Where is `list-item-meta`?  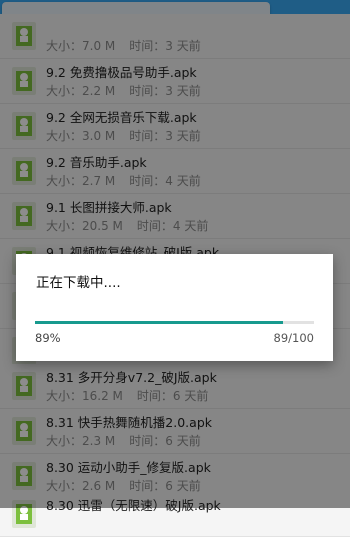 list-item-meta is located at coordinates (53, 522).